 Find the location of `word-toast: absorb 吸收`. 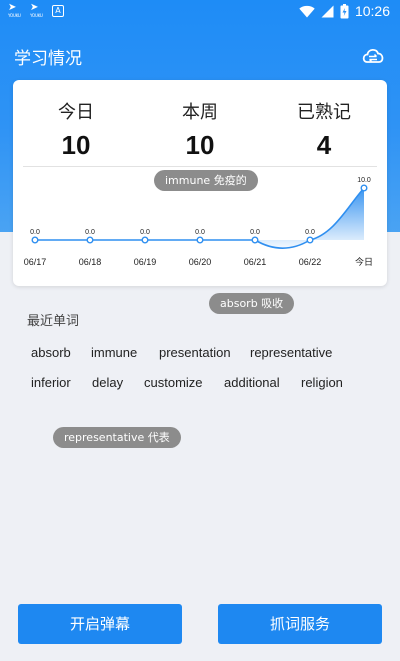

word-toast: absorb 吸收 is located at coordinates (252, 303).